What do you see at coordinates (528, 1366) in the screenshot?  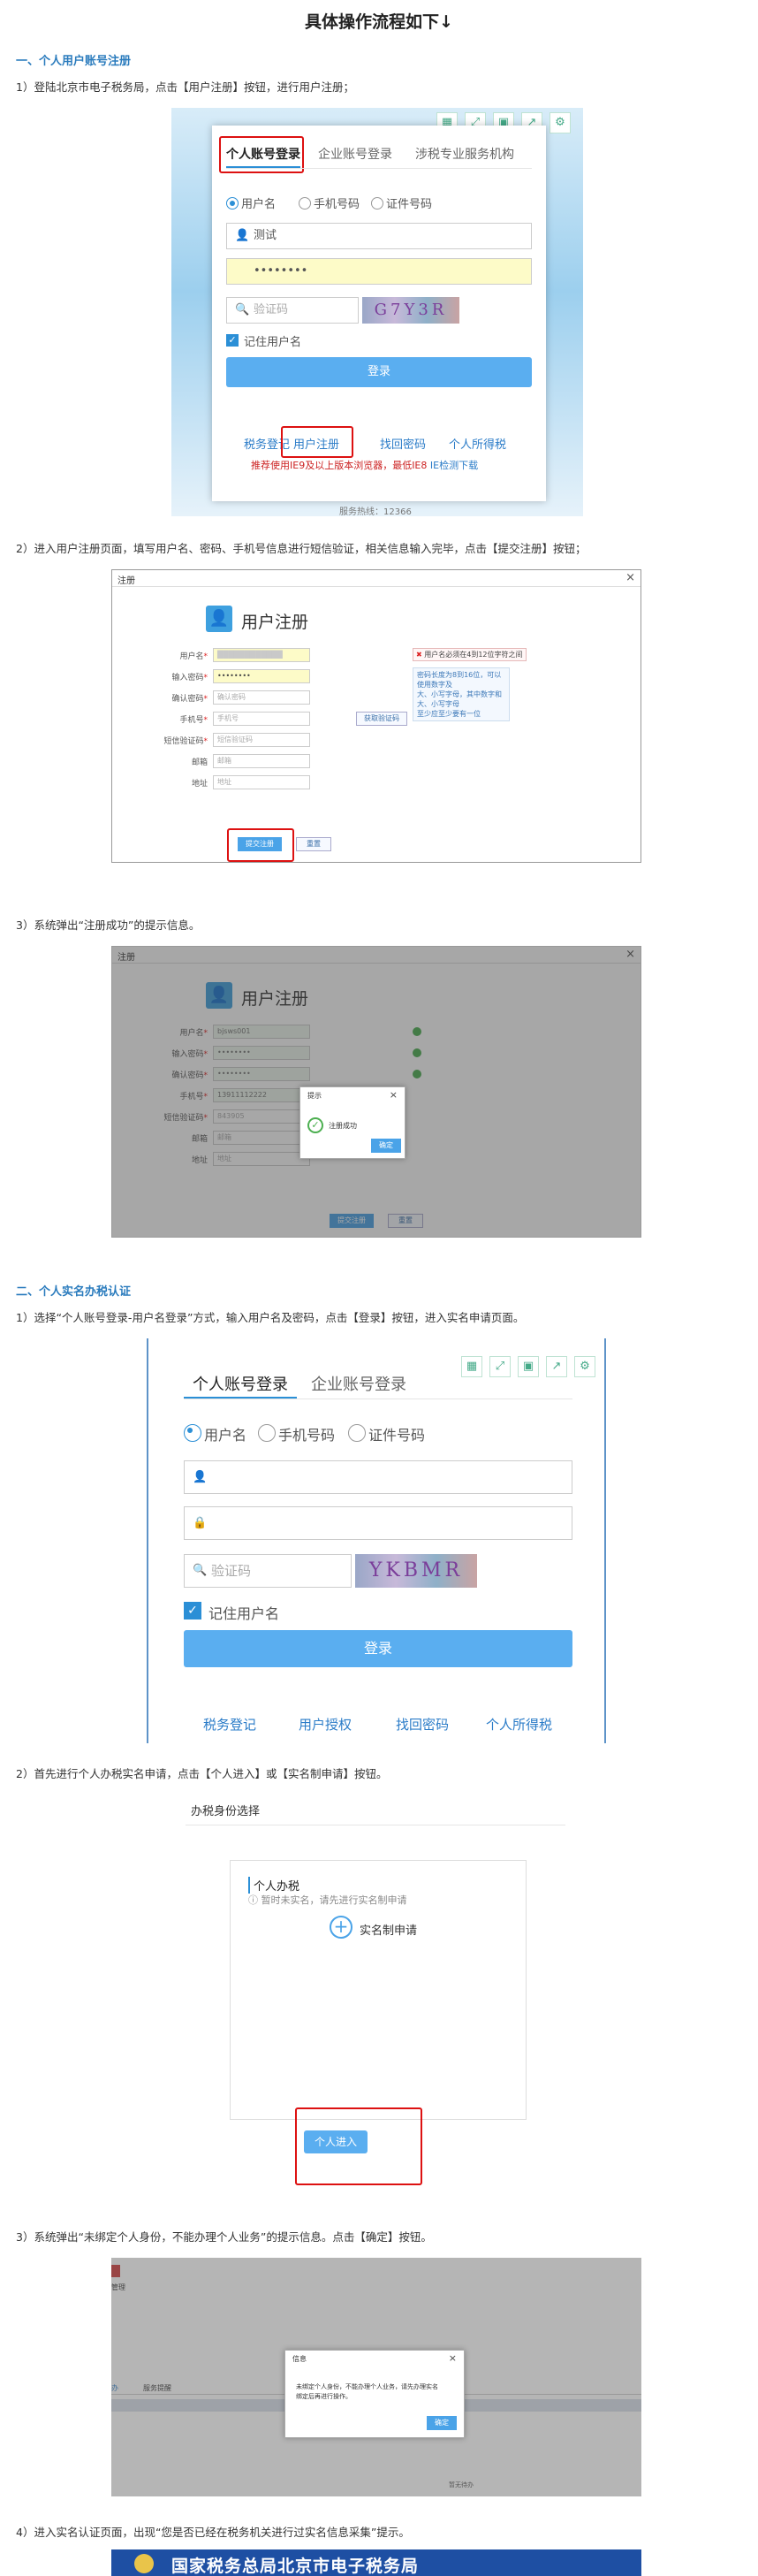 I see `save-icon: ▣` at bounding box center [528, 1366].